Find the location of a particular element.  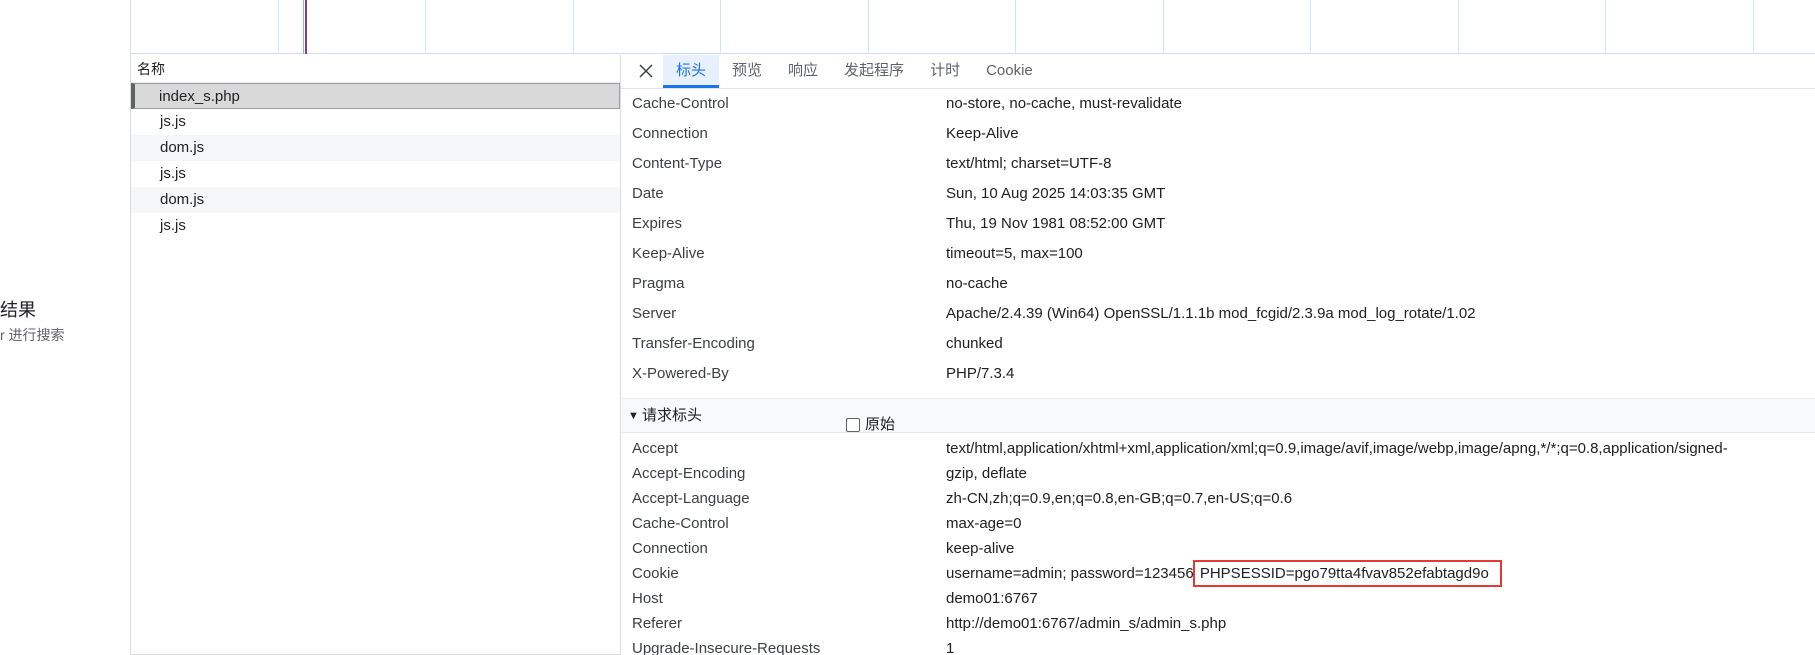

header-key: Pragma is located at coordinates (658, 283).